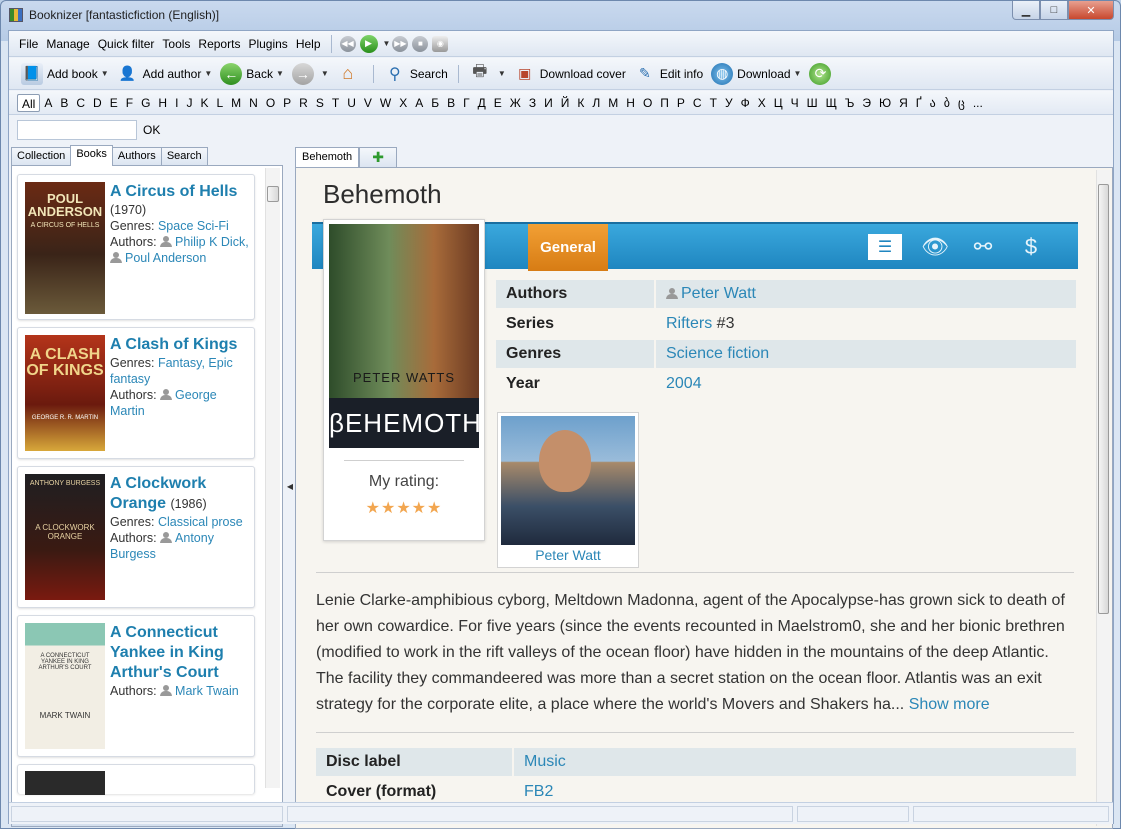 Image resolution: width=1121 pixels, height=829 pixels. I want to click on letter-filter-41: С, so click(697, 103).